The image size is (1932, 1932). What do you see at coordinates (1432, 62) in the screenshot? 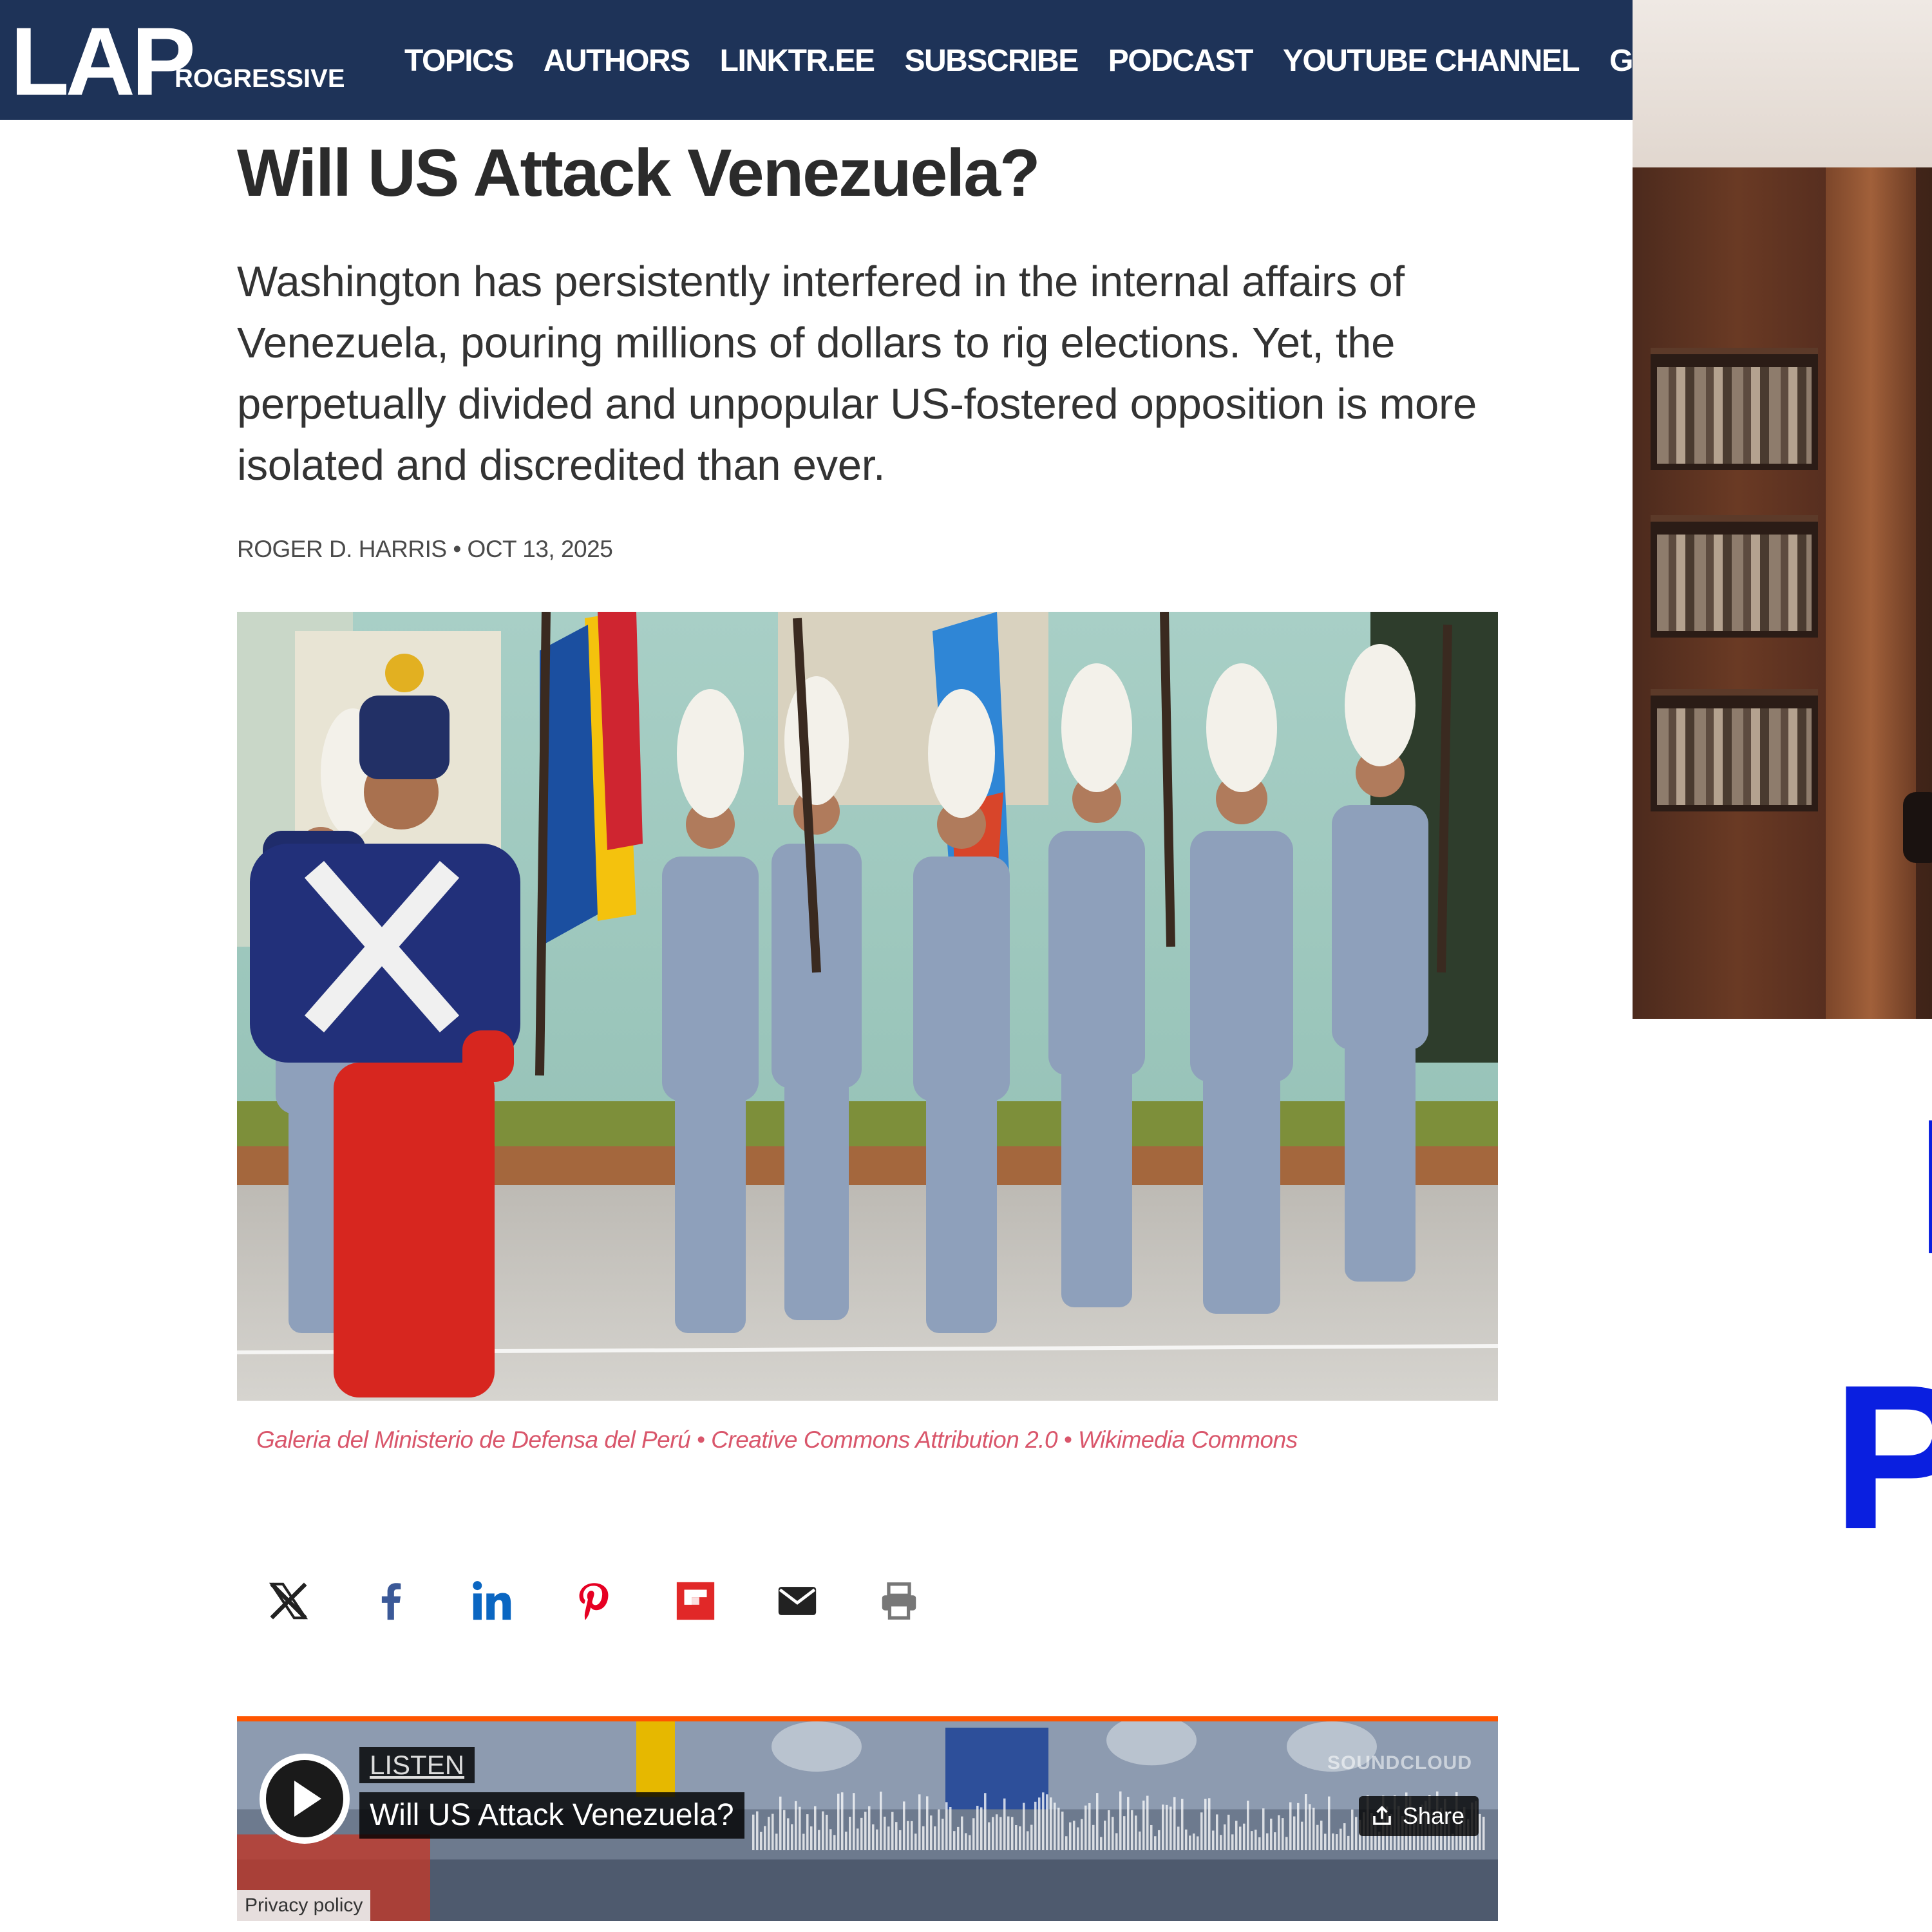
I see `nav-youtube-channel: YOUTUBE CHANNEL` at bounding box center [1432, 62].